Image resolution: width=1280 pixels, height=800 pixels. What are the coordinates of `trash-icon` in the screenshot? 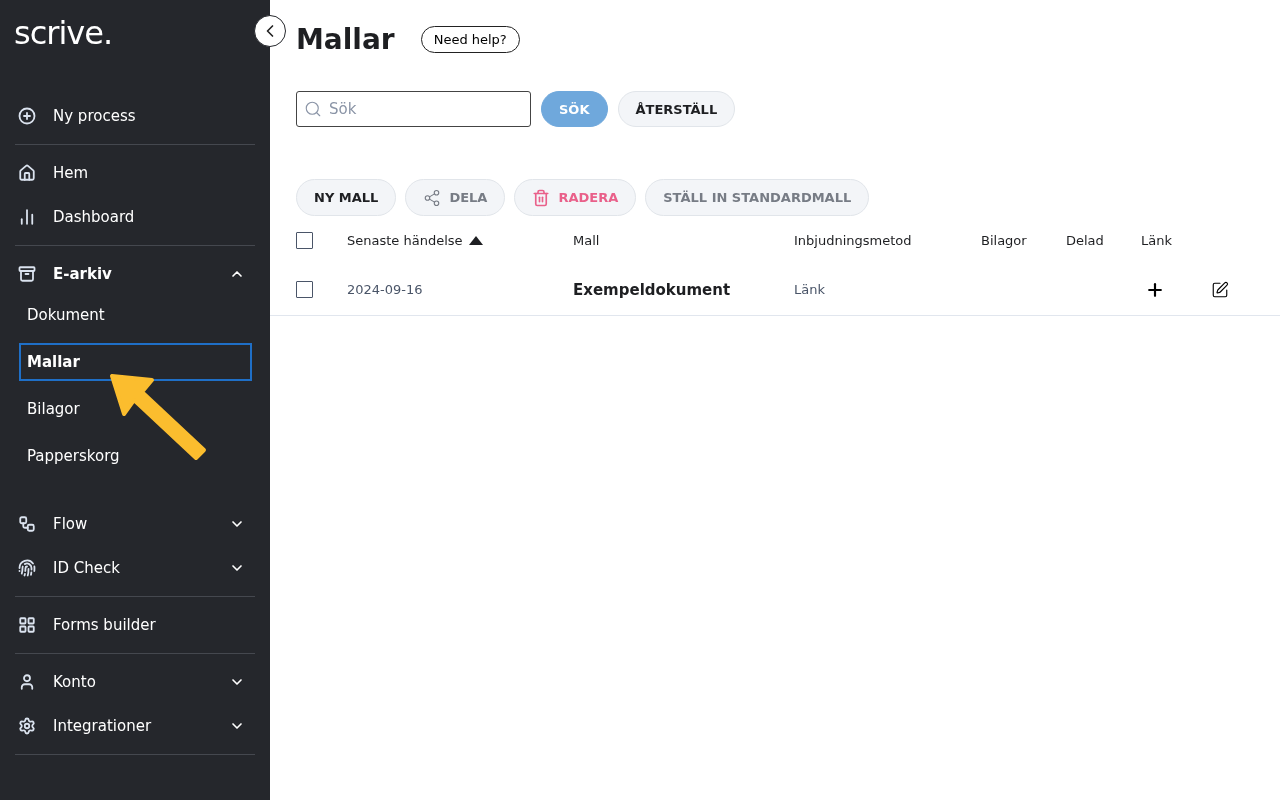 It's located at (541, 197).